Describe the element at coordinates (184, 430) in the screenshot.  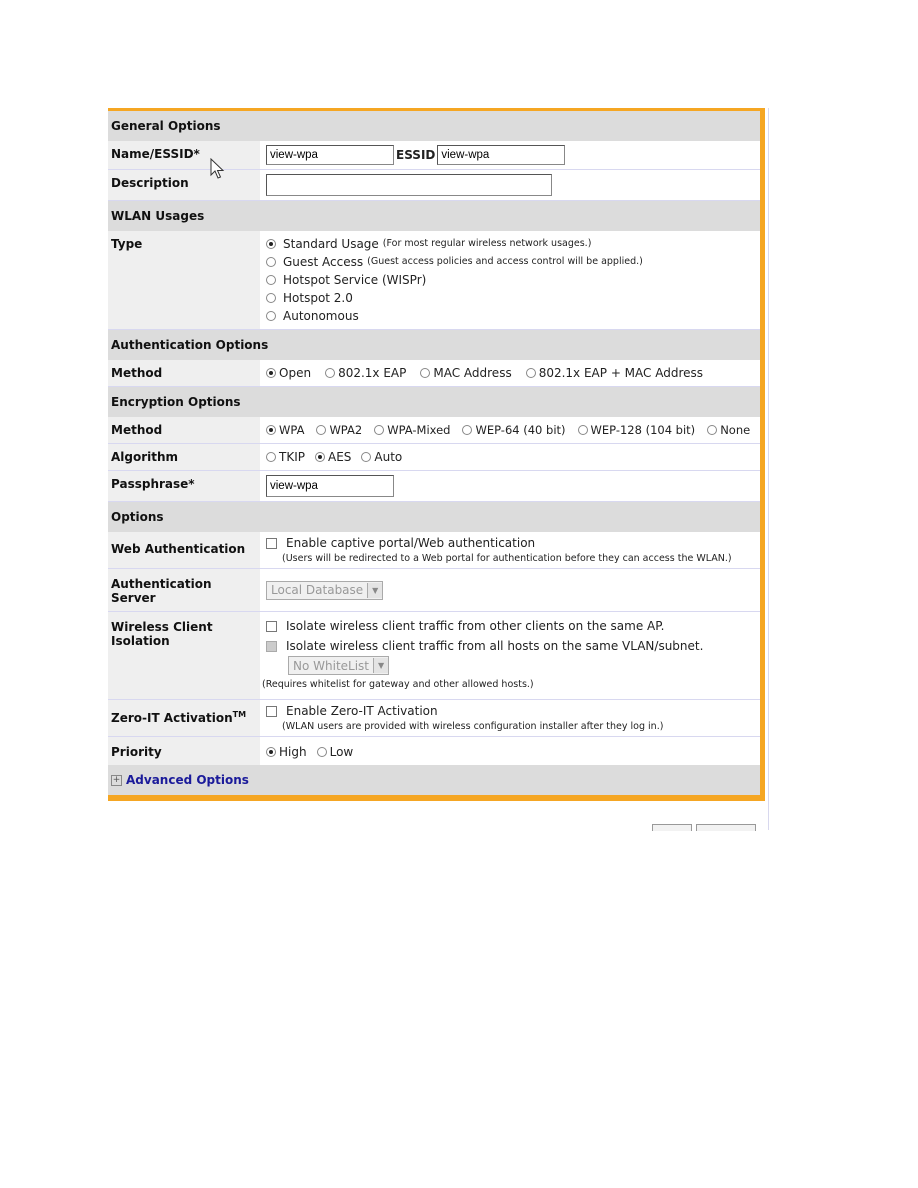
I see `encryption-method-label: Method` at that location.